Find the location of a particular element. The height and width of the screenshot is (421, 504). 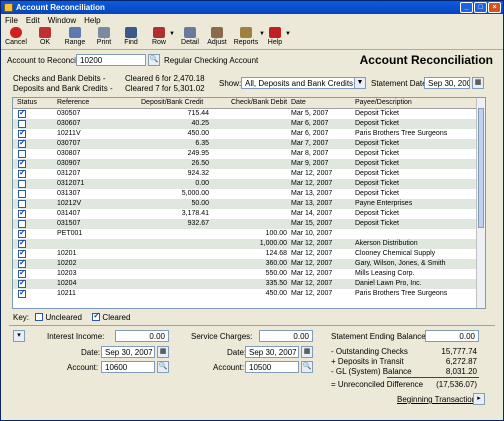

chevron-down-icon: ▼ is located at coordinates (288, 34).